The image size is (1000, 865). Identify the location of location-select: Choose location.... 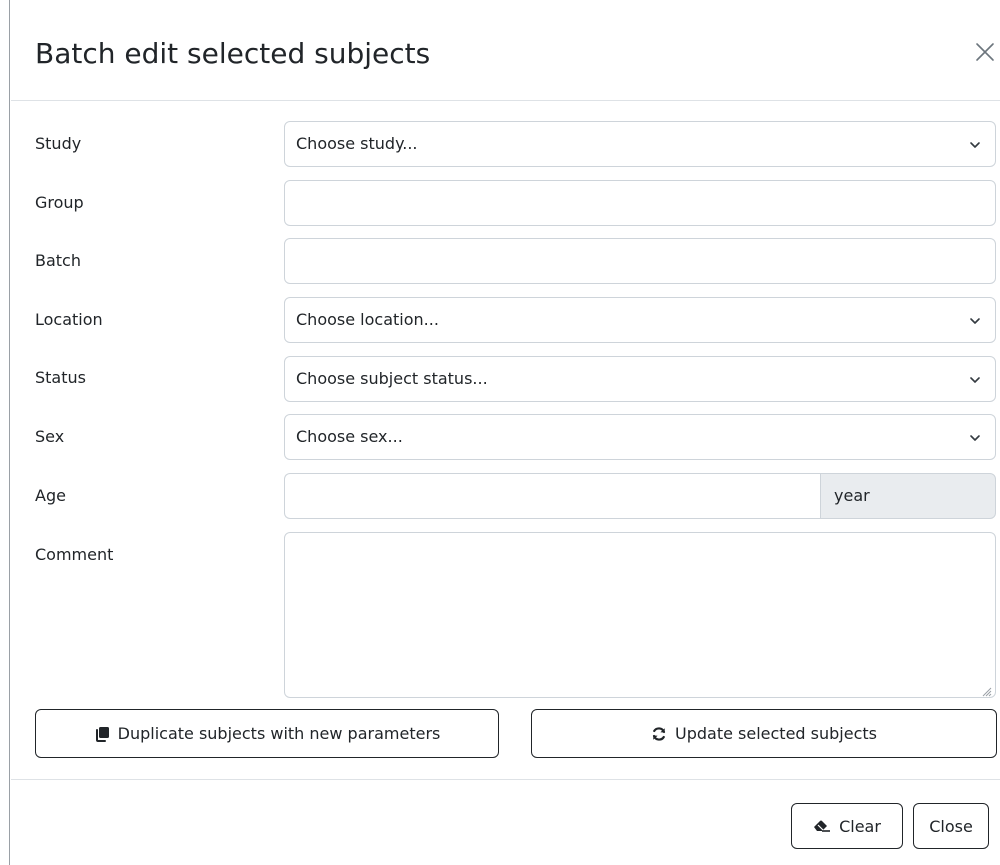
(640, 320).